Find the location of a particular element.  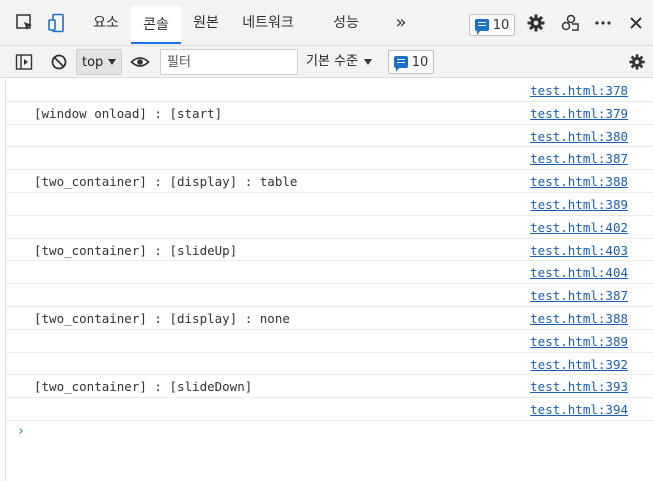

tab-label: 요소 is located at coordinates (106, 23).